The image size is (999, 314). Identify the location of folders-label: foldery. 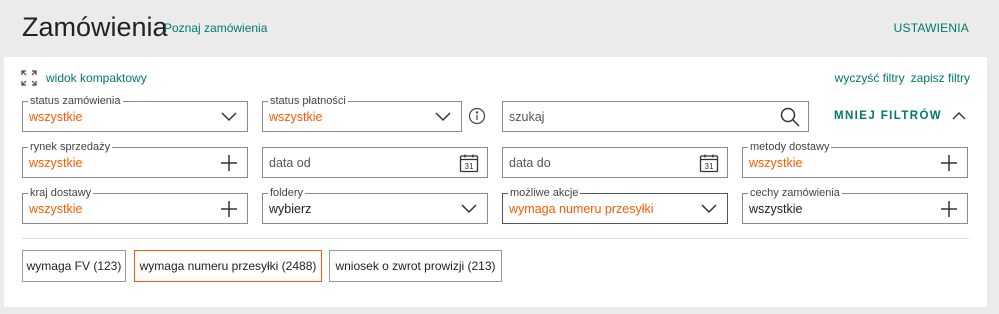
(287, 193).